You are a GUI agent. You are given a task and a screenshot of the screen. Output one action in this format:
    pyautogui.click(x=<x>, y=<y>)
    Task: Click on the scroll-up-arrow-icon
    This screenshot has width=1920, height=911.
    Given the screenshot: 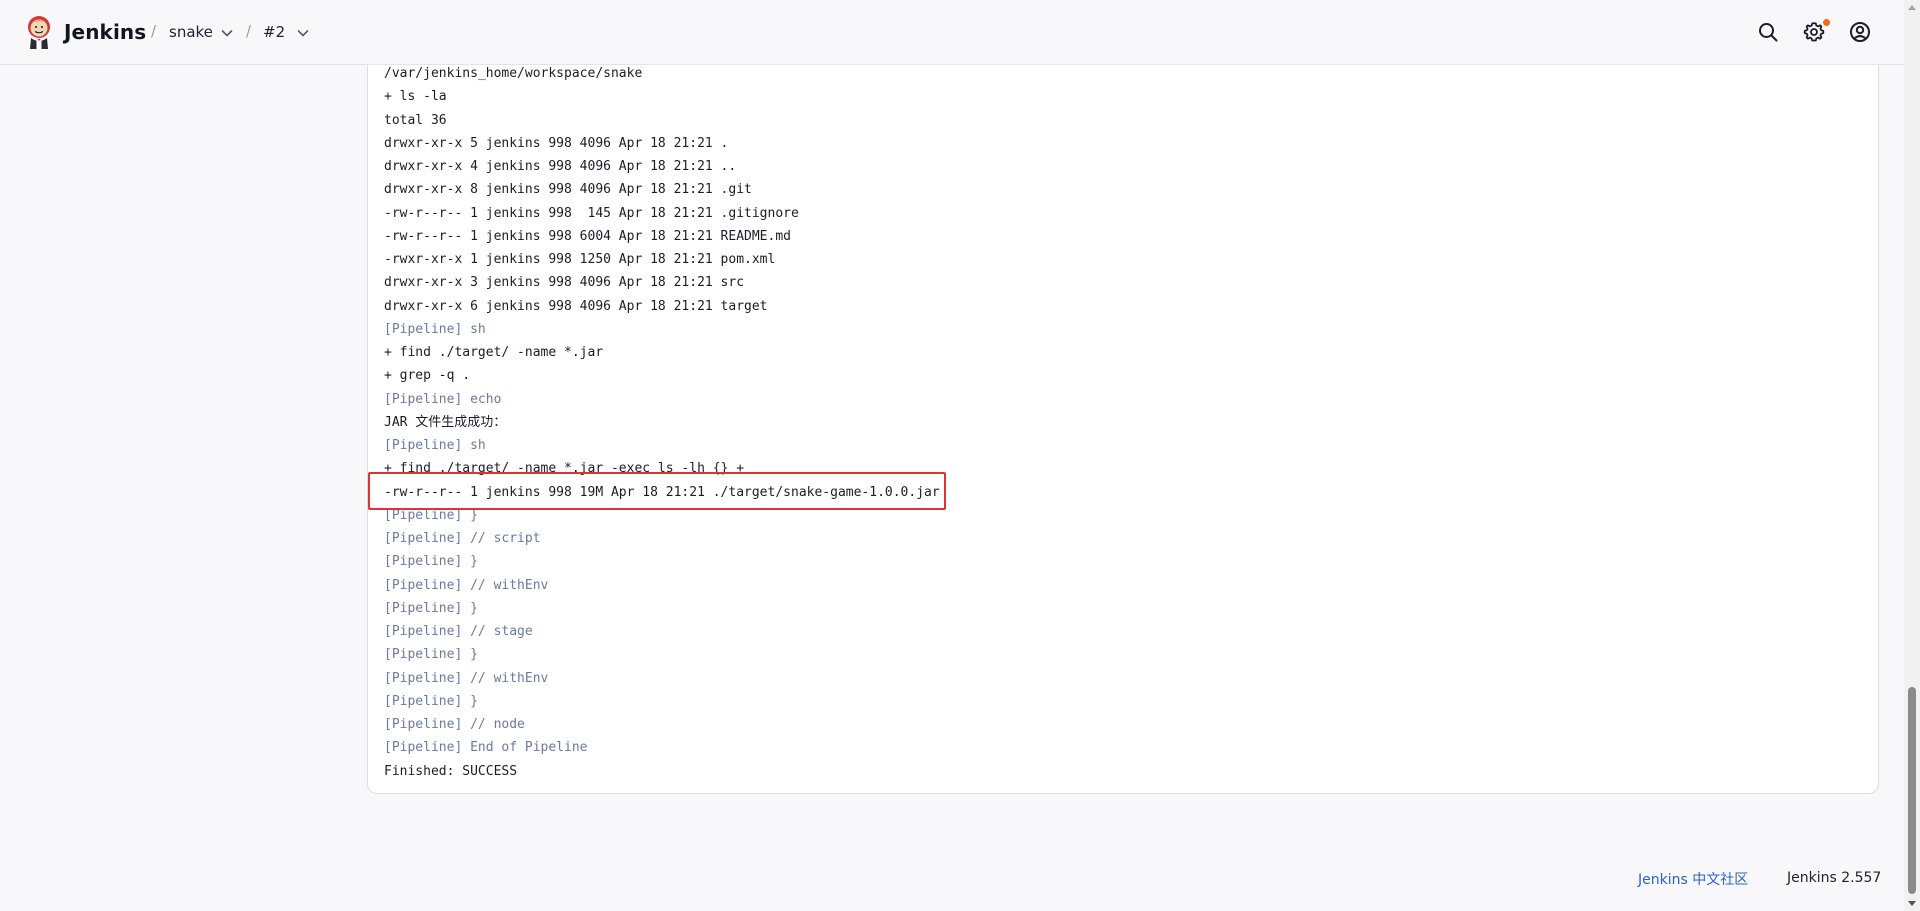 What is the action you would take?
    pyautogui.click(x=1912, y=7)
    